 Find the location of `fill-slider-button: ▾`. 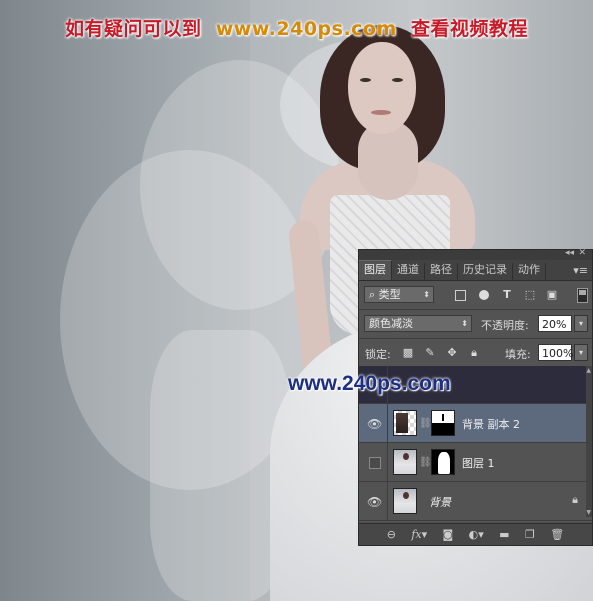

fill-slider-button: ▾ is located at coordinates (581, 352).